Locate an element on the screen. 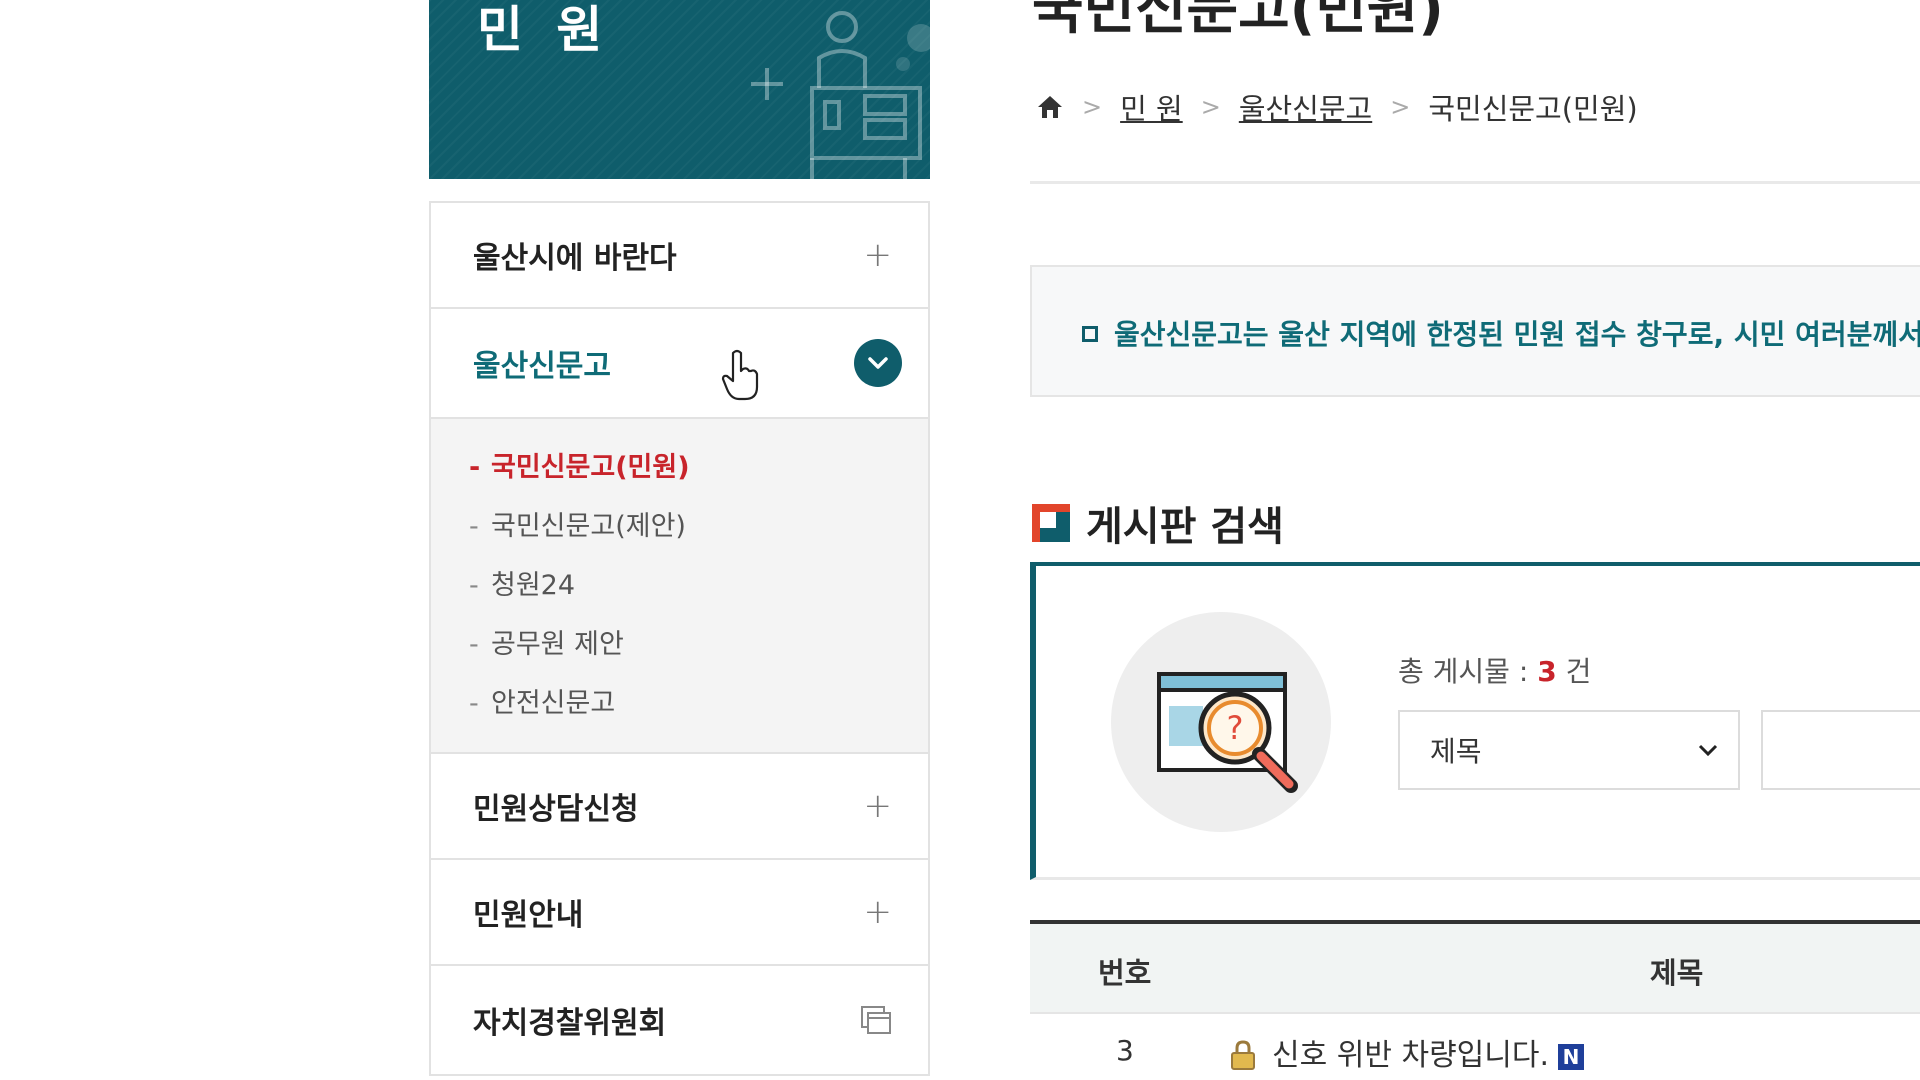 The height and width of the screenshot is (1080, 1920). total-label: 총 게시물 : is located at coordinates (1468, 671).